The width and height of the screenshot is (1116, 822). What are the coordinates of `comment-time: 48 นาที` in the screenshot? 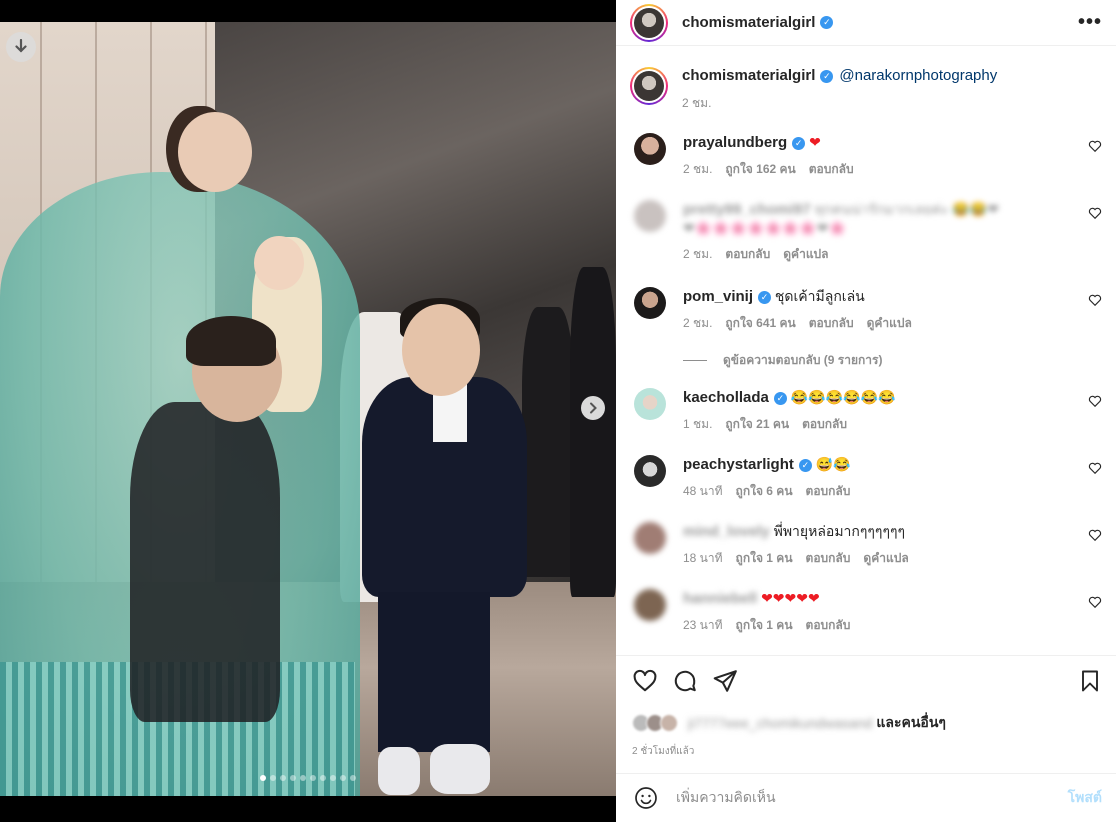 It's located at (703, 491).